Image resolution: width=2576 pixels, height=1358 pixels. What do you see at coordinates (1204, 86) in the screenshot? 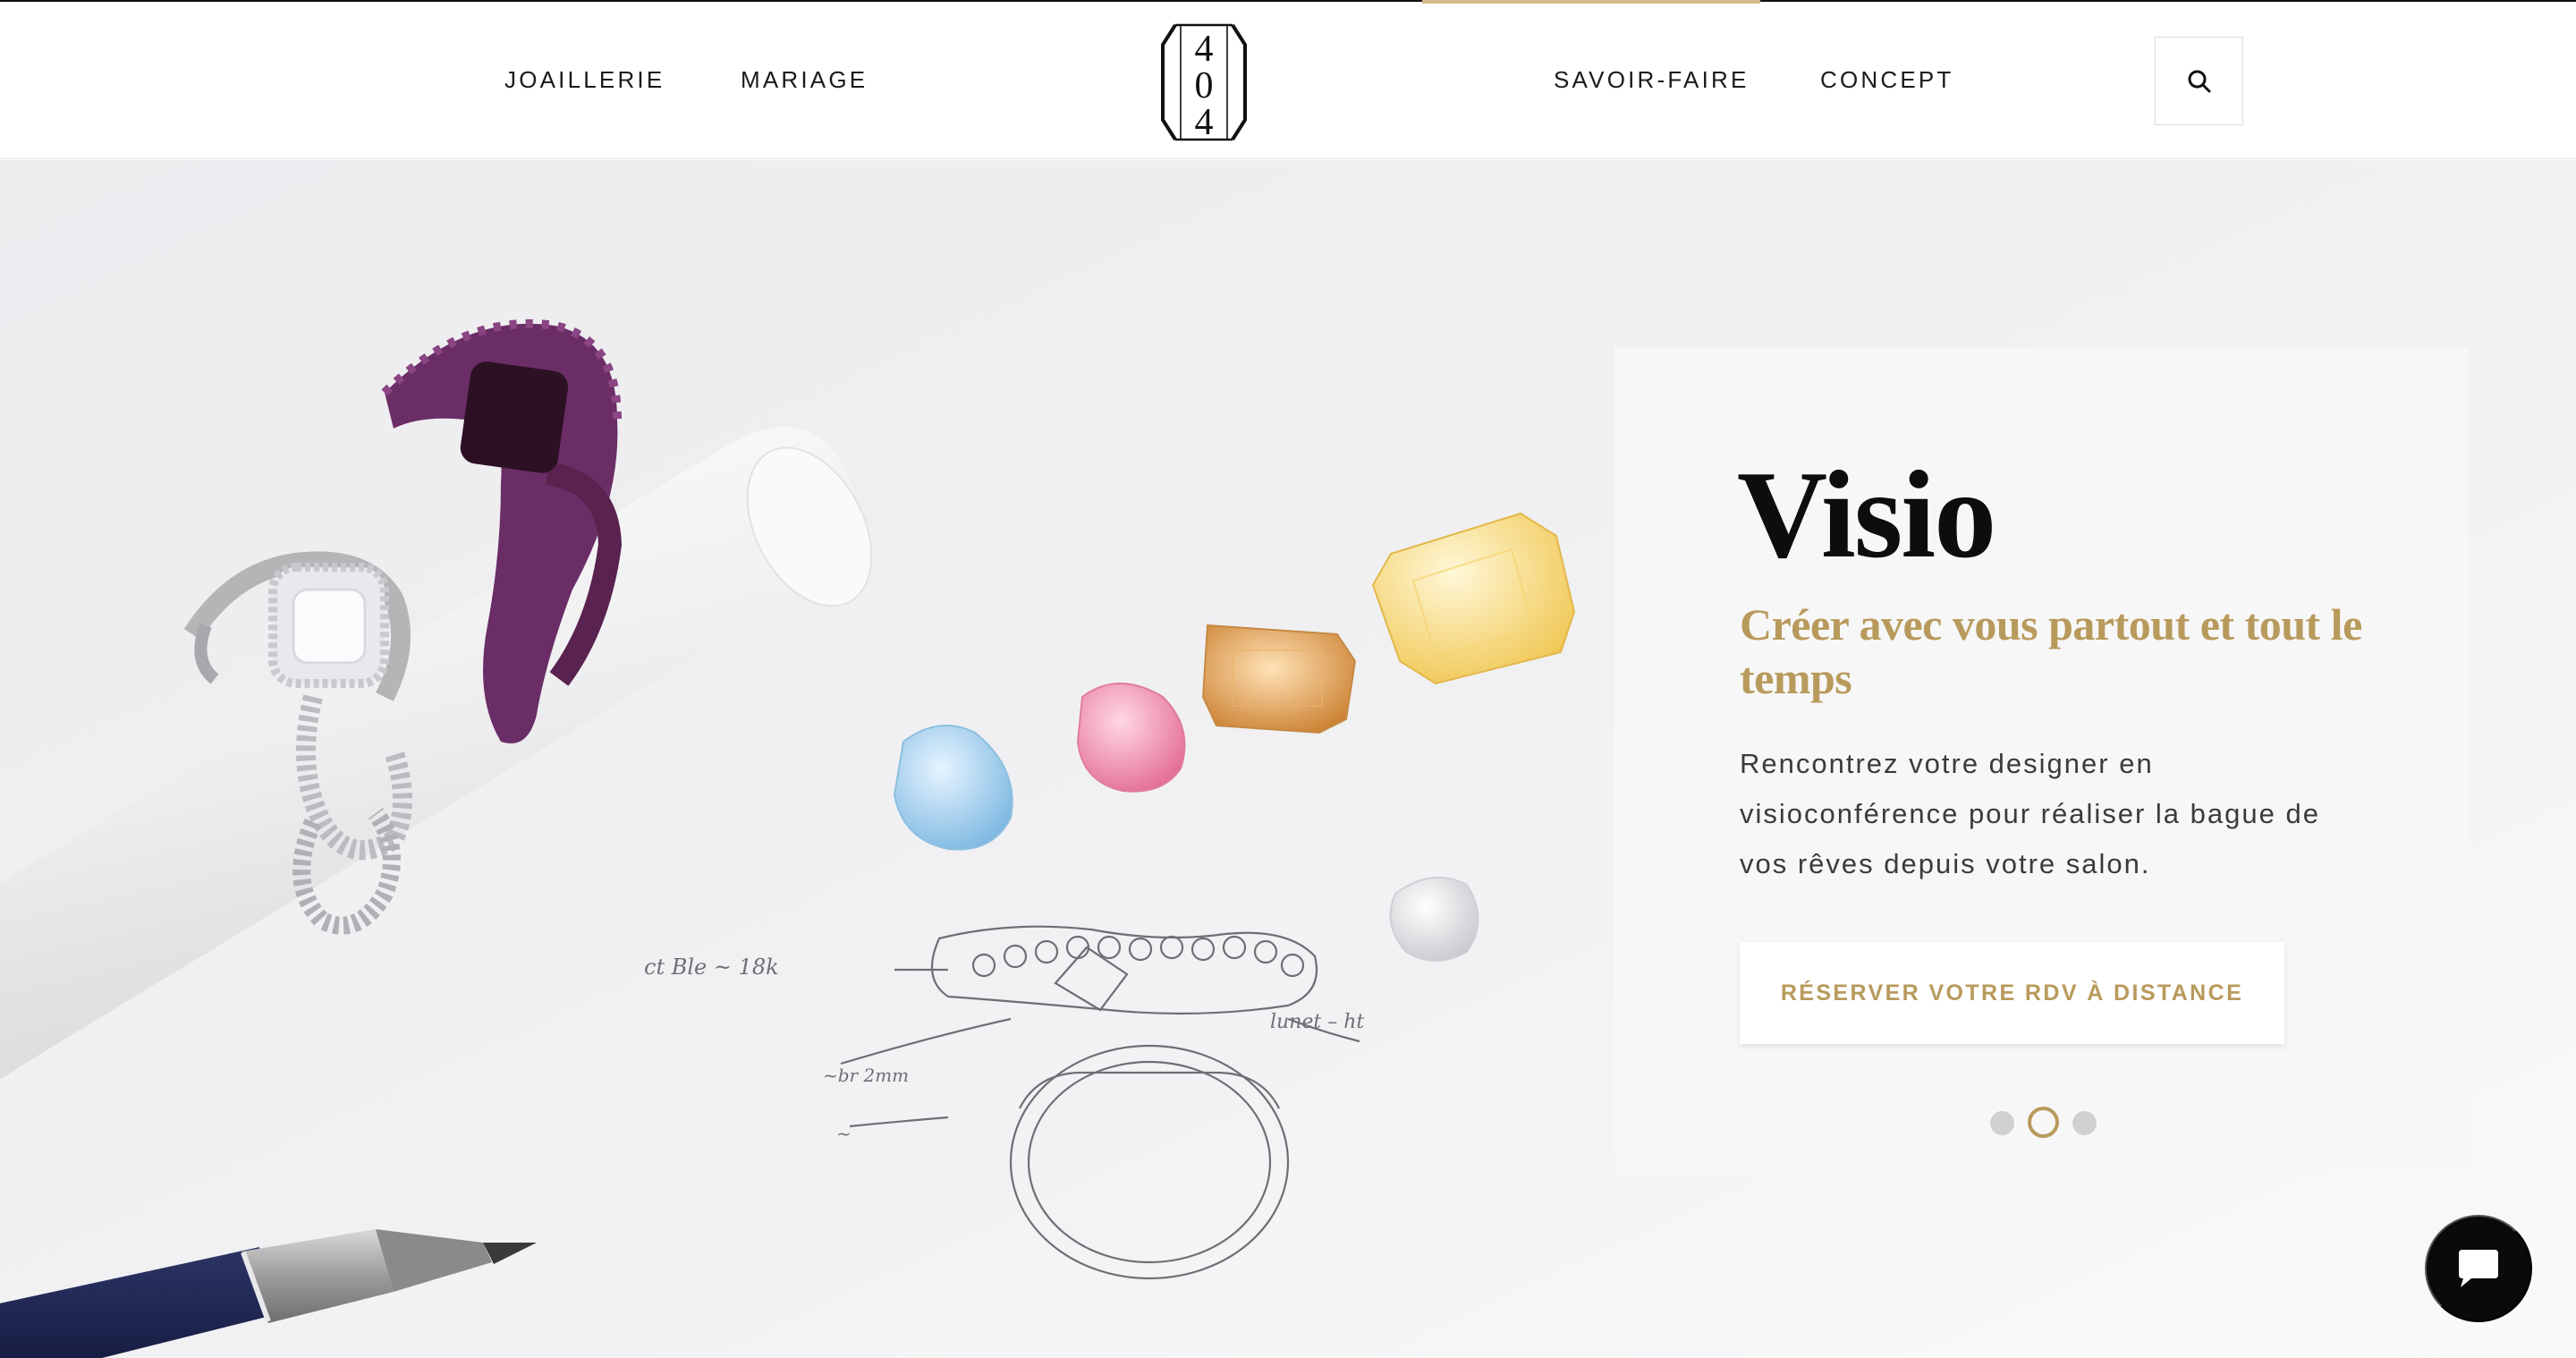
I see `svg-text: 0` at bounding box center [1204, 86].